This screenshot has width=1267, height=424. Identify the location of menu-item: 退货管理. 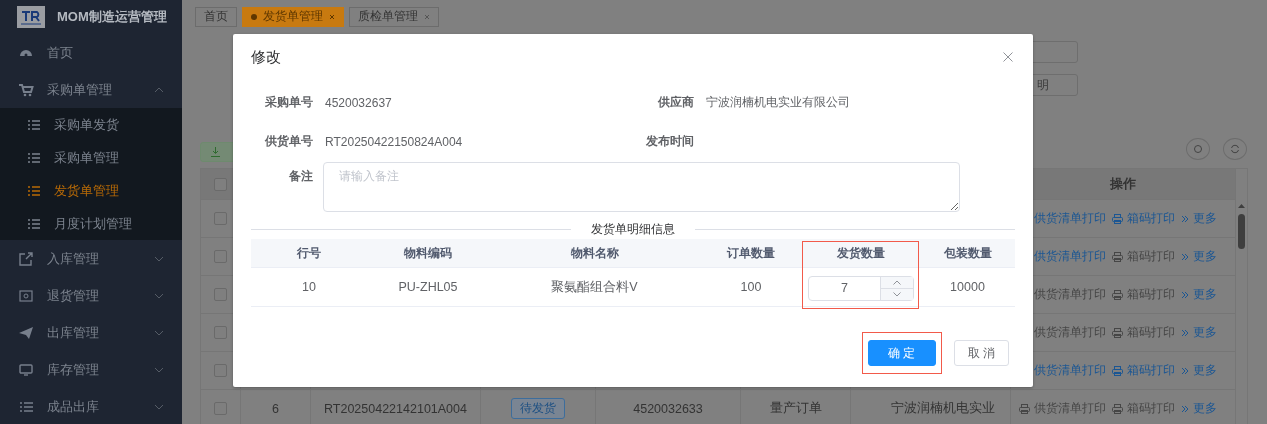
(91, 295).